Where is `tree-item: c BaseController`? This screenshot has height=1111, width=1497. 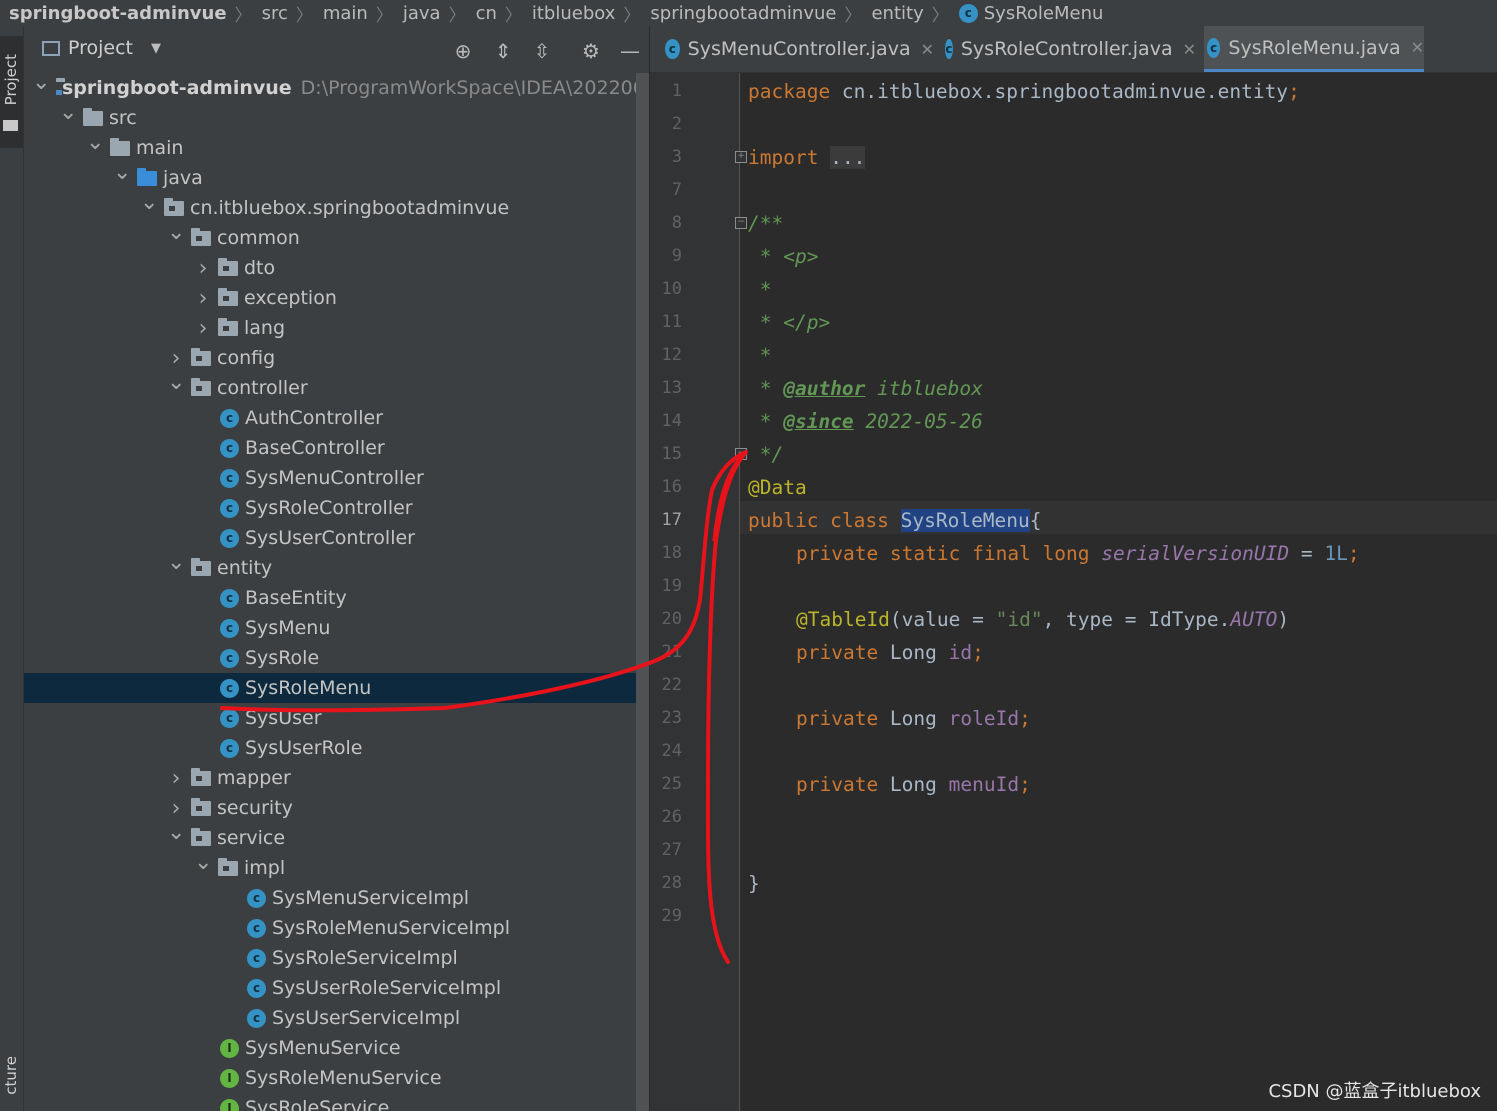 tree-item: c BaseController is located at coordinates (330, 448).